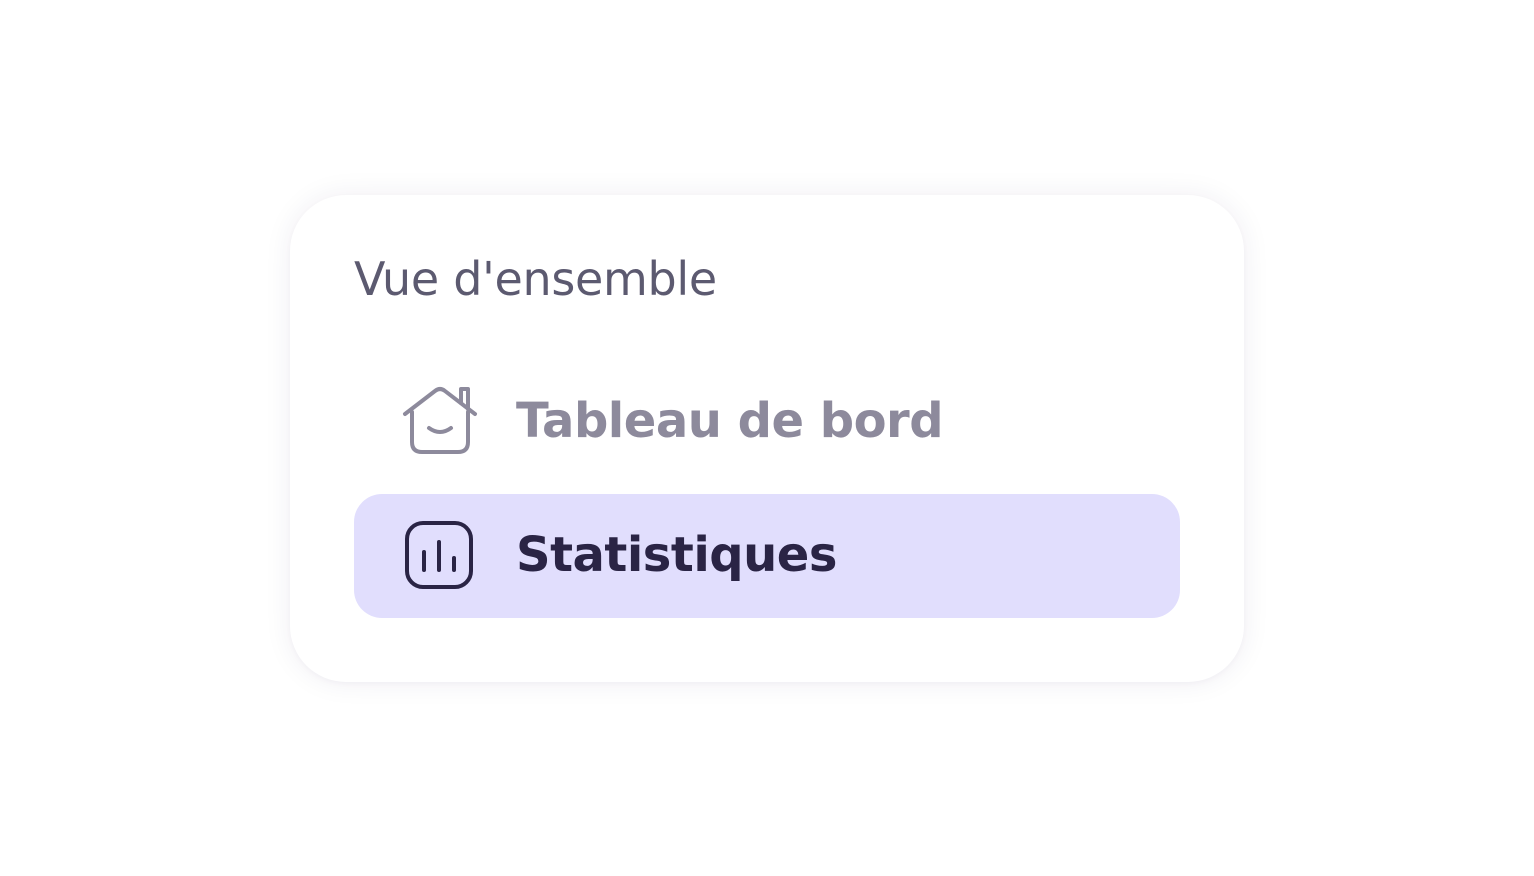  What do you see at coordinates (440, 556) in the screenshot?
I see `bar-chart-square-icon` at bounding box center [440, 556].